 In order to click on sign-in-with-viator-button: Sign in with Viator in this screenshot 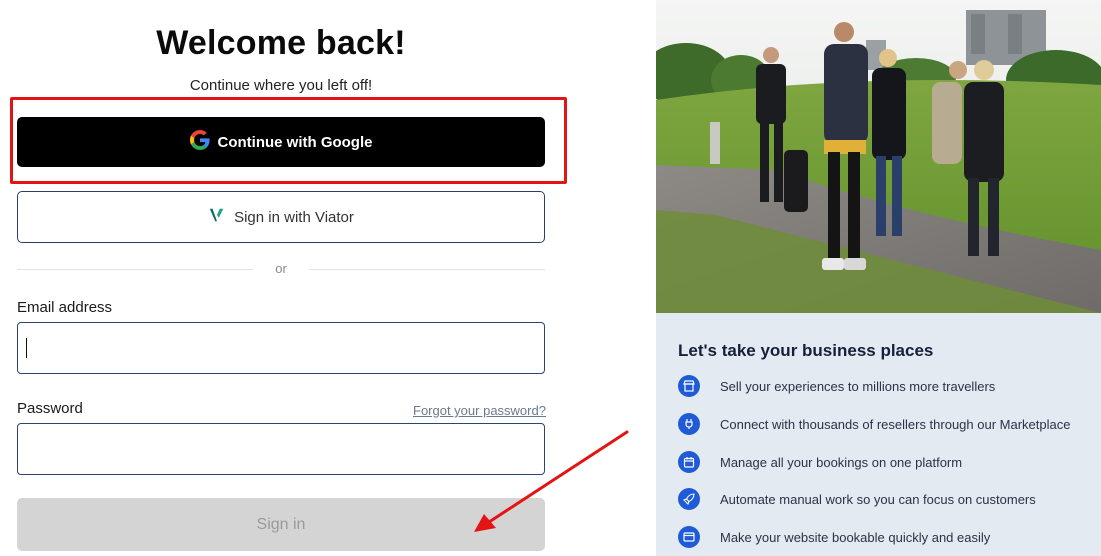, I will do `click(281, 217)`.